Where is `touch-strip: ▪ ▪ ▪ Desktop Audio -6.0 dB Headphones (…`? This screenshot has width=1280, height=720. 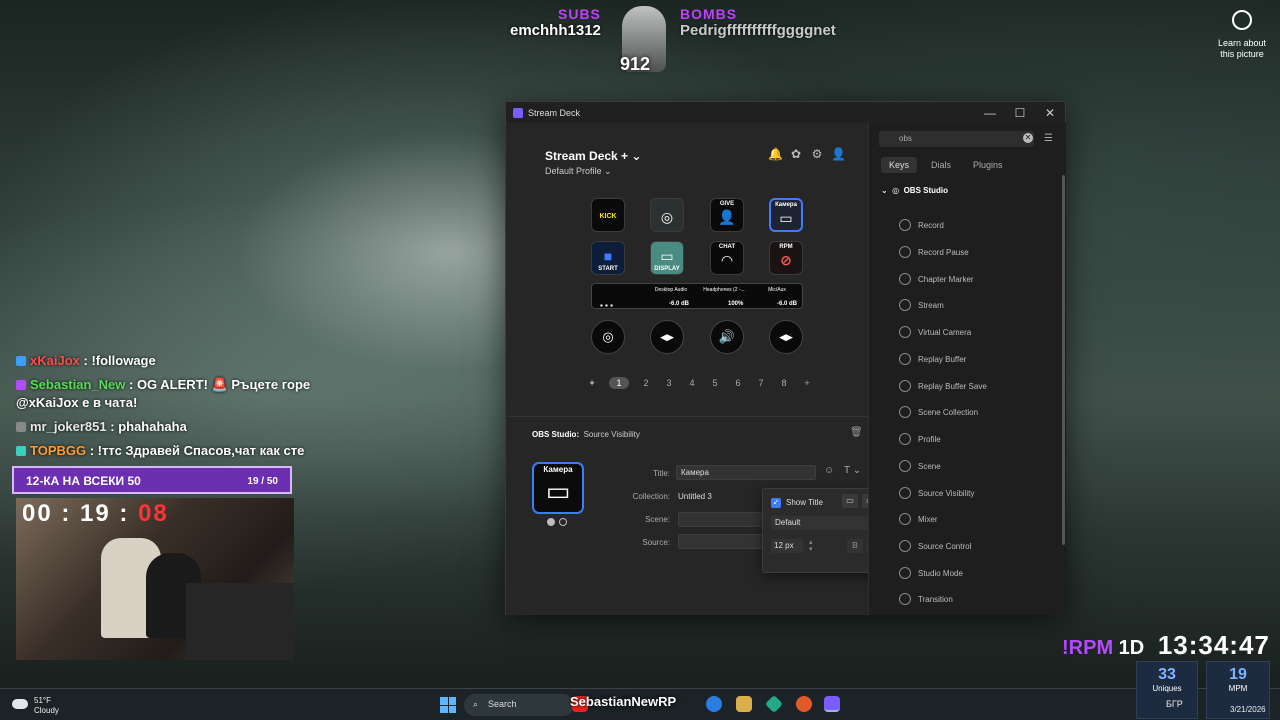
touch-strip: ▪ ▪ ▪ Desktop Audio -6.0 dB Headphones (… is located at coordinates (697, 296).